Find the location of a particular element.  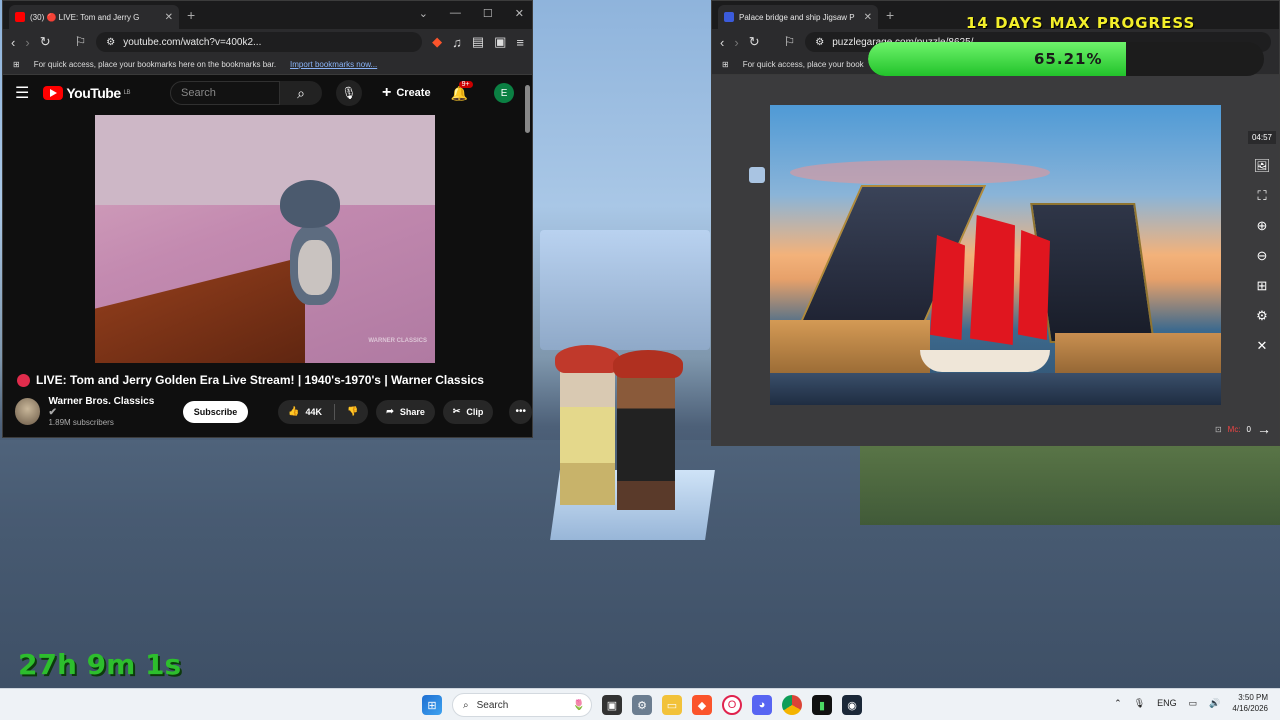

ship-hull is located at coordinates (985, 361).